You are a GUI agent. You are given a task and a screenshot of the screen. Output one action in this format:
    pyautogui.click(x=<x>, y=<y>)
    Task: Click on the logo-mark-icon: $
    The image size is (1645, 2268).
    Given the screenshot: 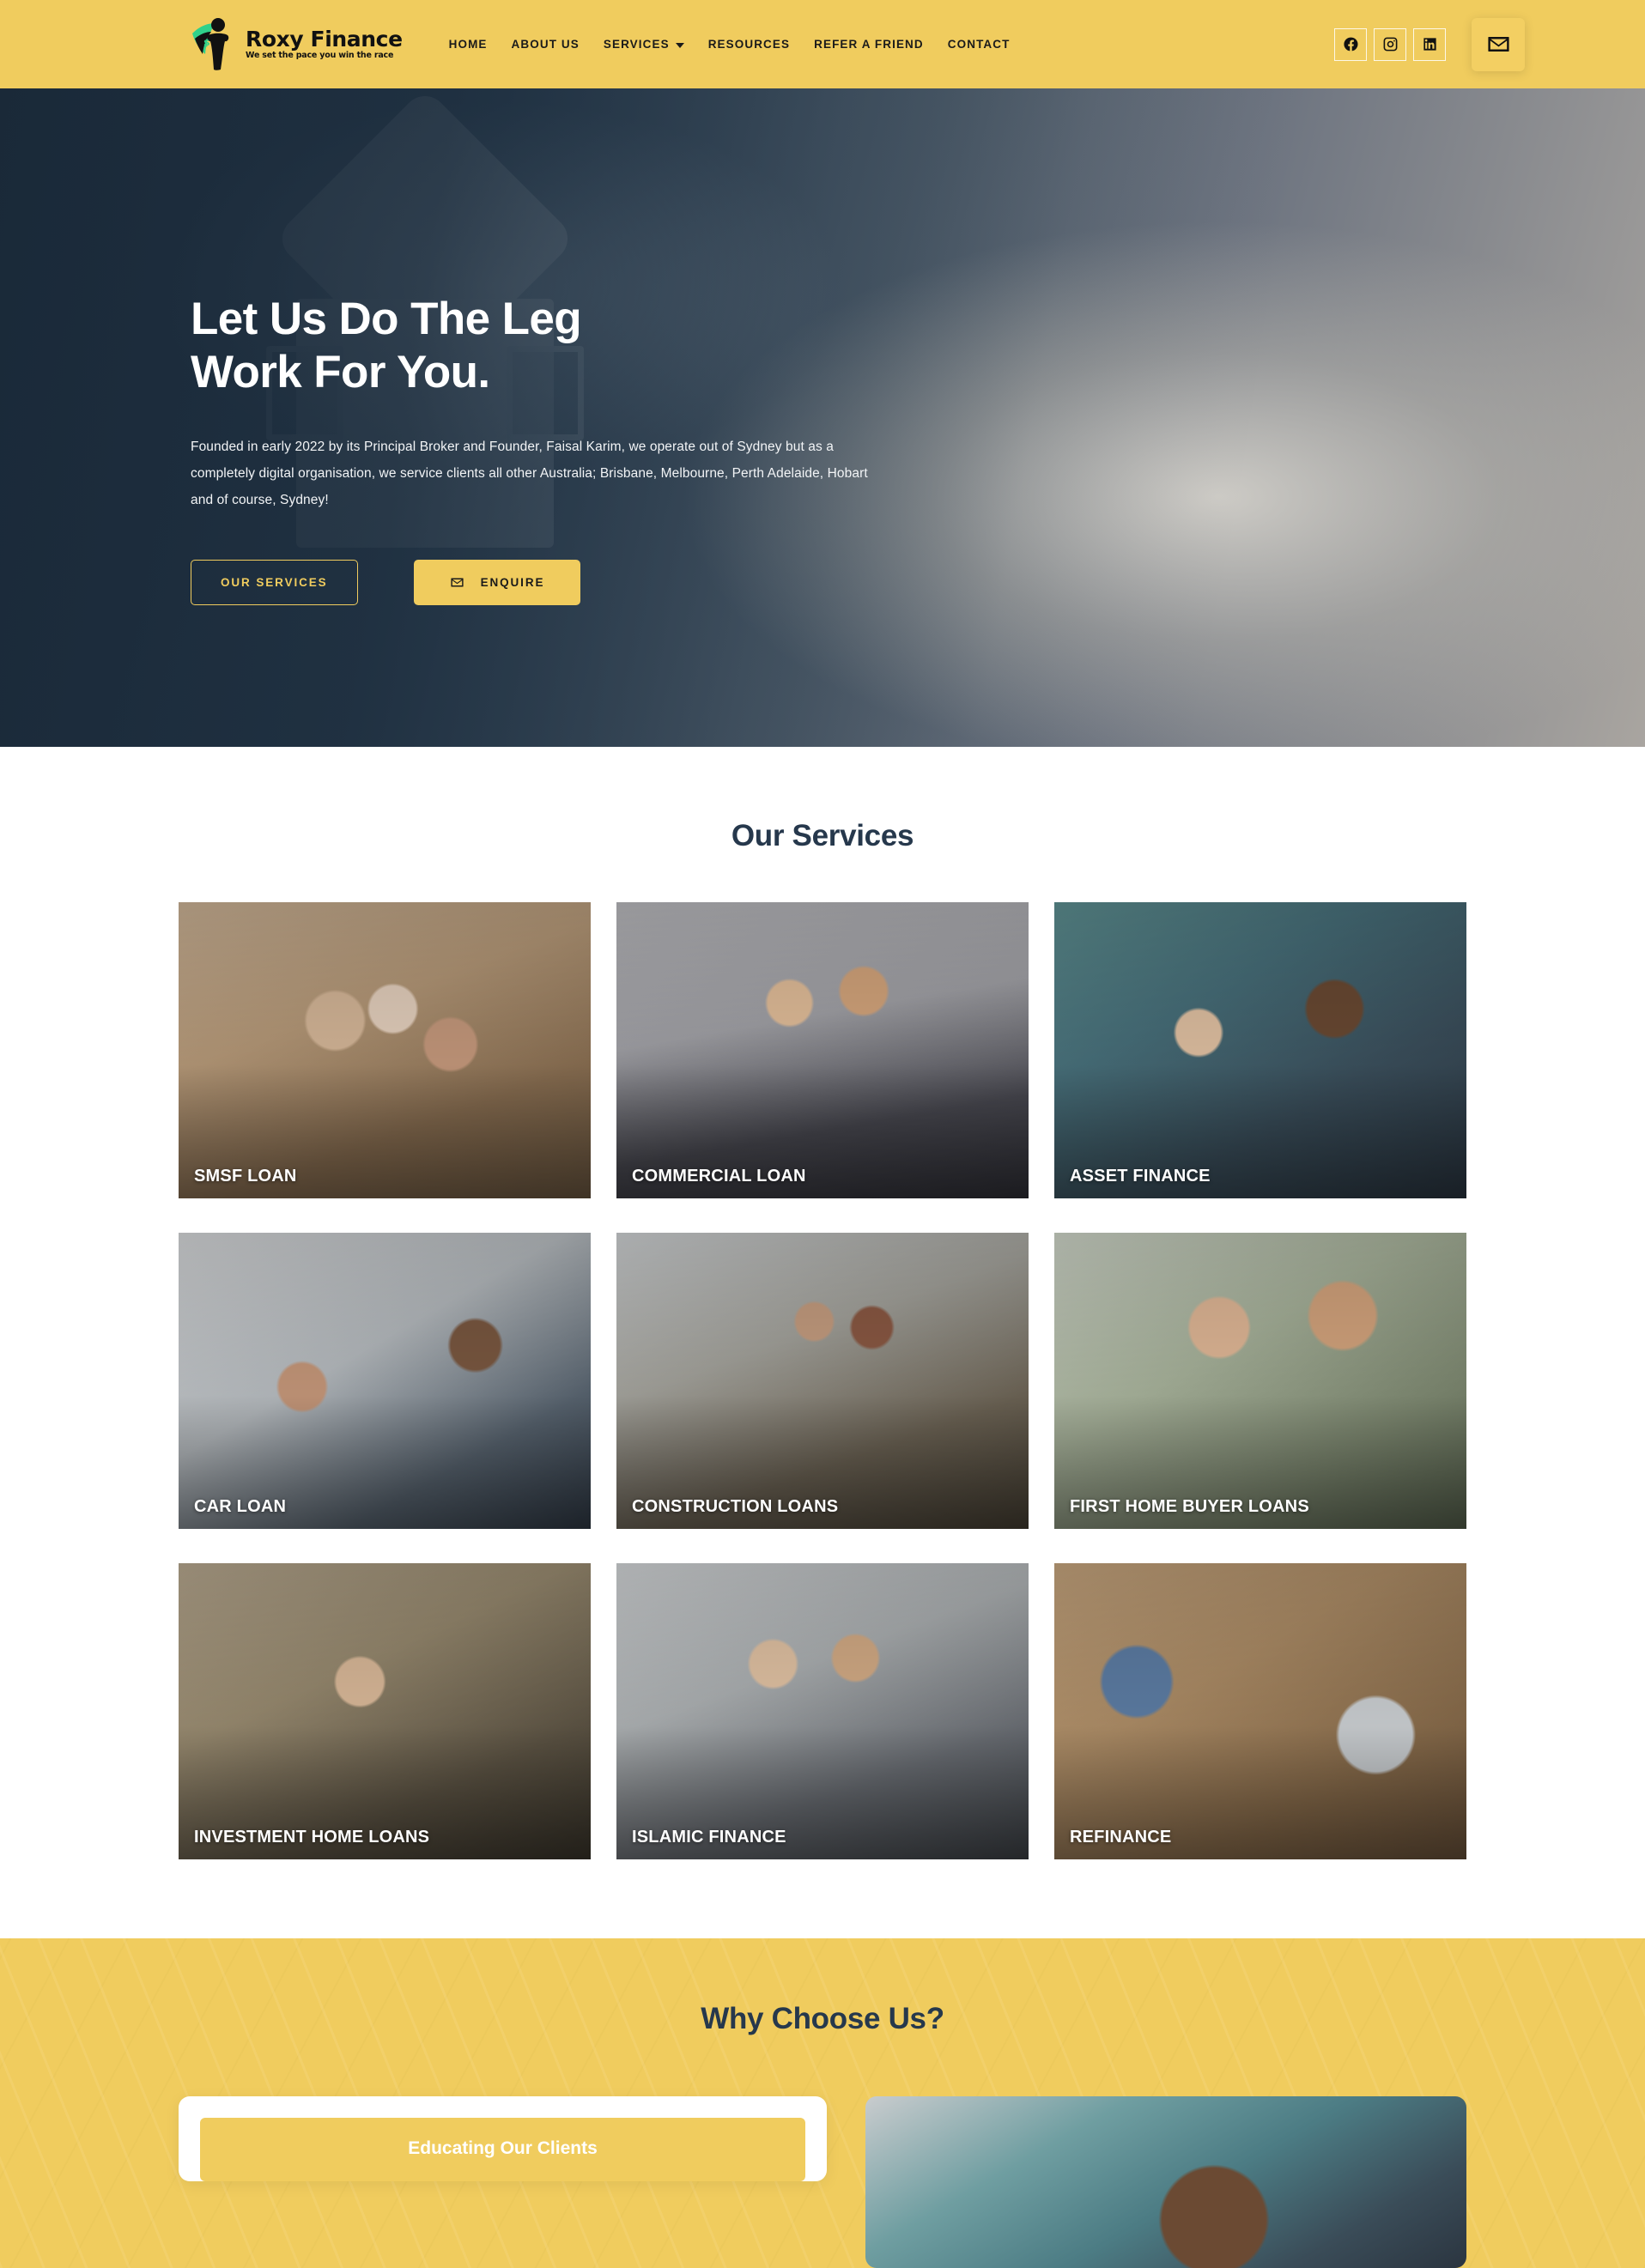 What is the action you would take?
    pyautogui.click(x=214, y=44)
    